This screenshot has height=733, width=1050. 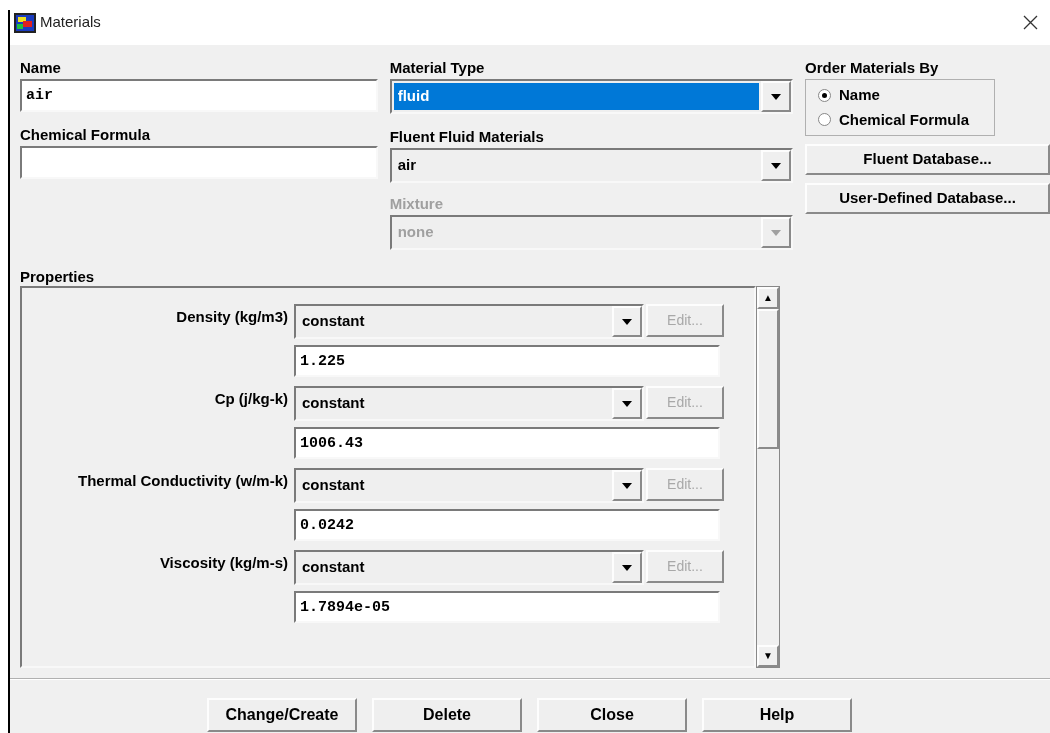 I want to click on dialog-button: Change/Create, so click(x=282, y=715).